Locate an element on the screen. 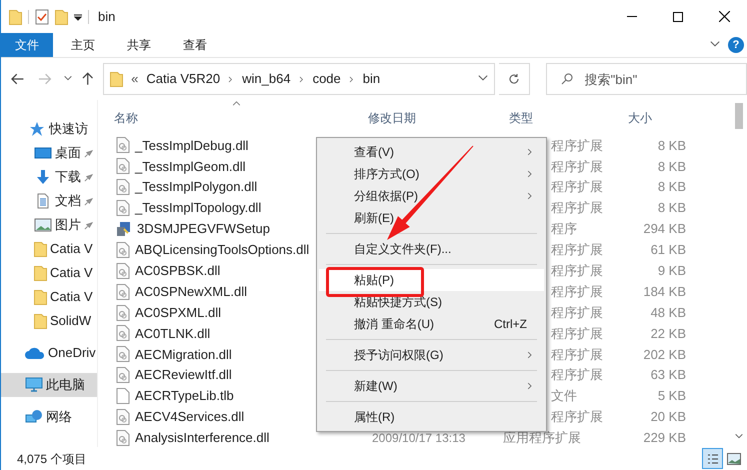  file-icon is located at coordinates (123, 396).